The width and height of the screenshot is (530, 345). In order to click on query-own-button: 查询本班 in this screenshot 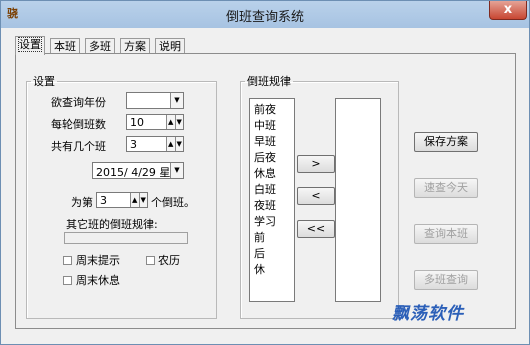, I will do `click(446, 234)`.